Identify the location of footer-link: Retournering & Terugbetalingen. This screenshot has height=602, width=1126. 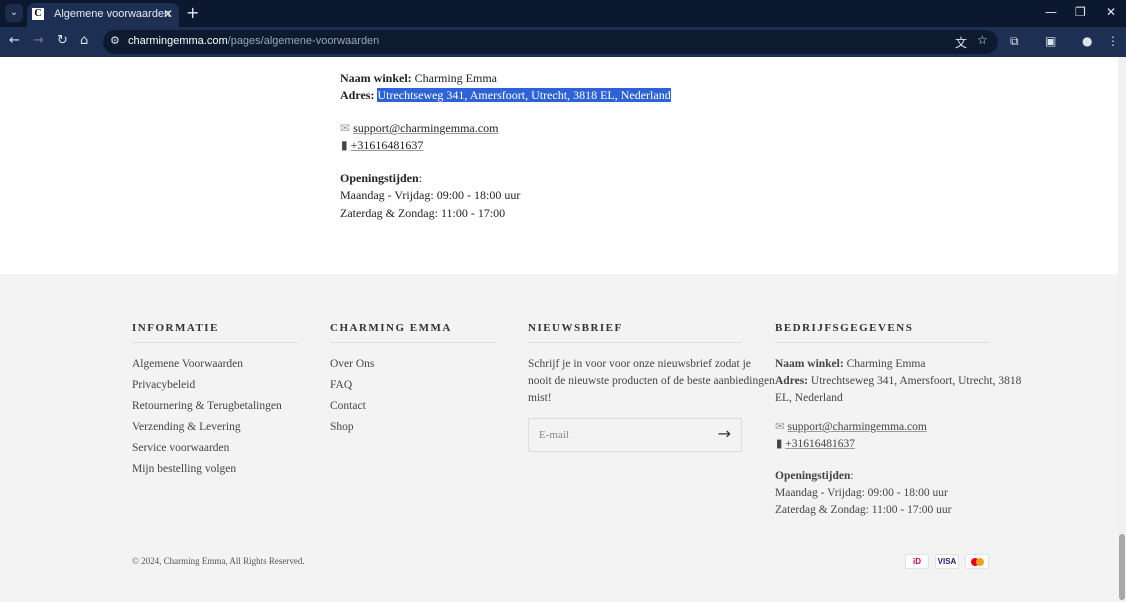
(207, 406).